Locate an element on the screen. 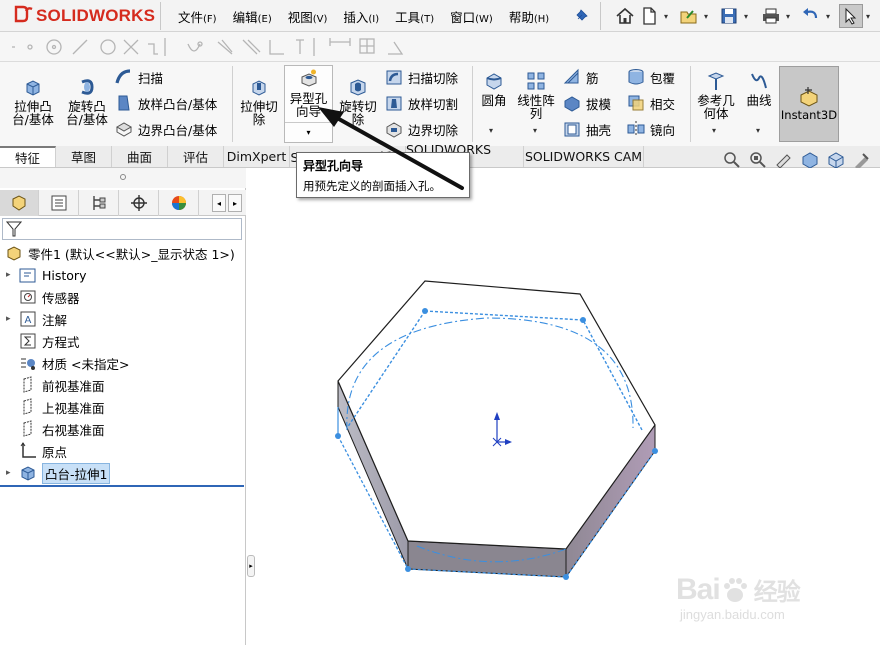  fillet-label: 圆角 is located at coordinates (494, 100).